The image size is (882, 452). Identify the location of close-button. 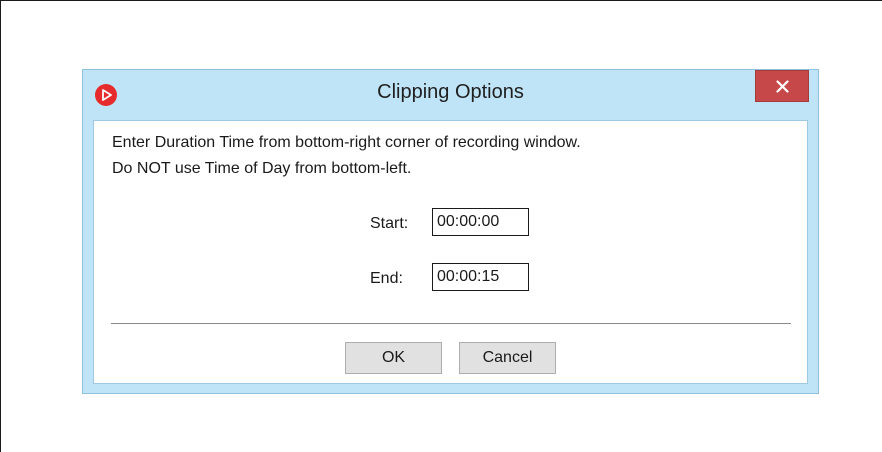
(782, 86).